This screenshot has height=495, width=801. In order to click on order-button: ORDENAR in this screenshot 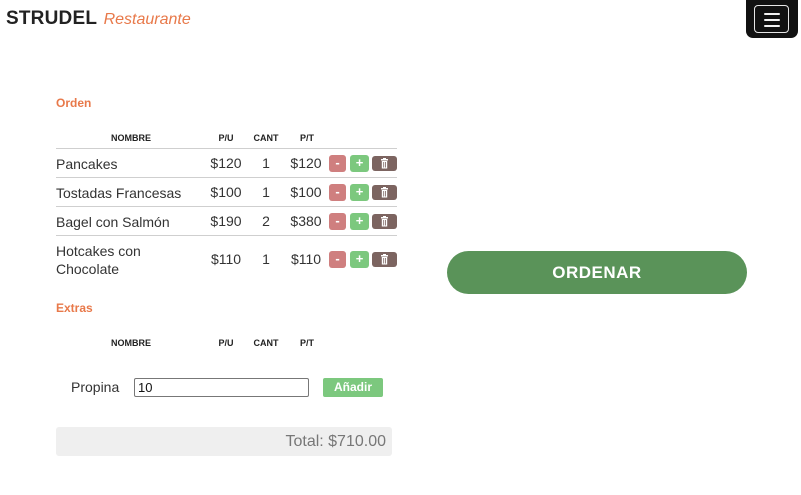, I will do `click(597, 272)`.